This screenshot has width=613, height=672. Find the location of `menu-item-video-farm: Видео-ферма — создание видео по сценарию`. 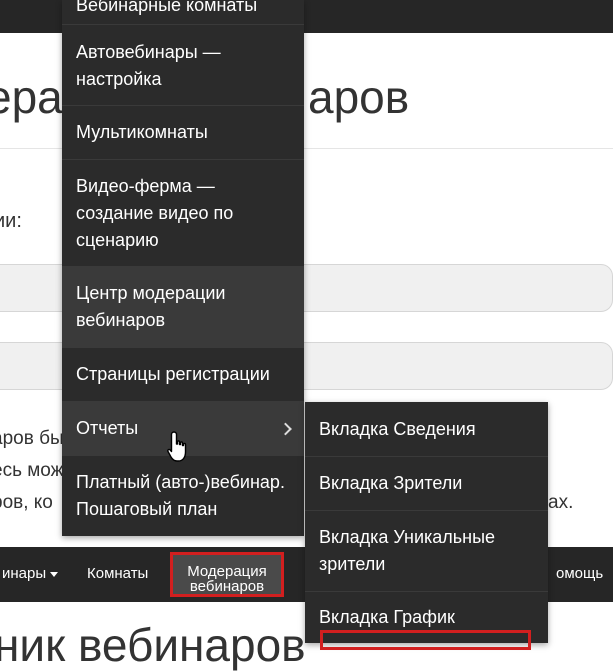

menu-item-video-farm: Видео-ферма — создание видео по сценарию is located at coordinates (183, 212).